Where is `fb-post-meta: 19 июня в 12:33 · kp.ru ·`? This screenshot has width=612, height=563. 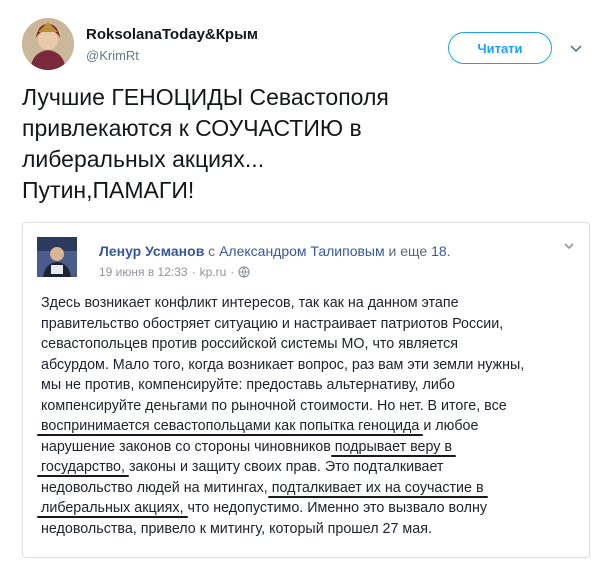 fb-post-meta: 19 июня в 12:33 · kp.ru · is located at coordinates (174, 272).